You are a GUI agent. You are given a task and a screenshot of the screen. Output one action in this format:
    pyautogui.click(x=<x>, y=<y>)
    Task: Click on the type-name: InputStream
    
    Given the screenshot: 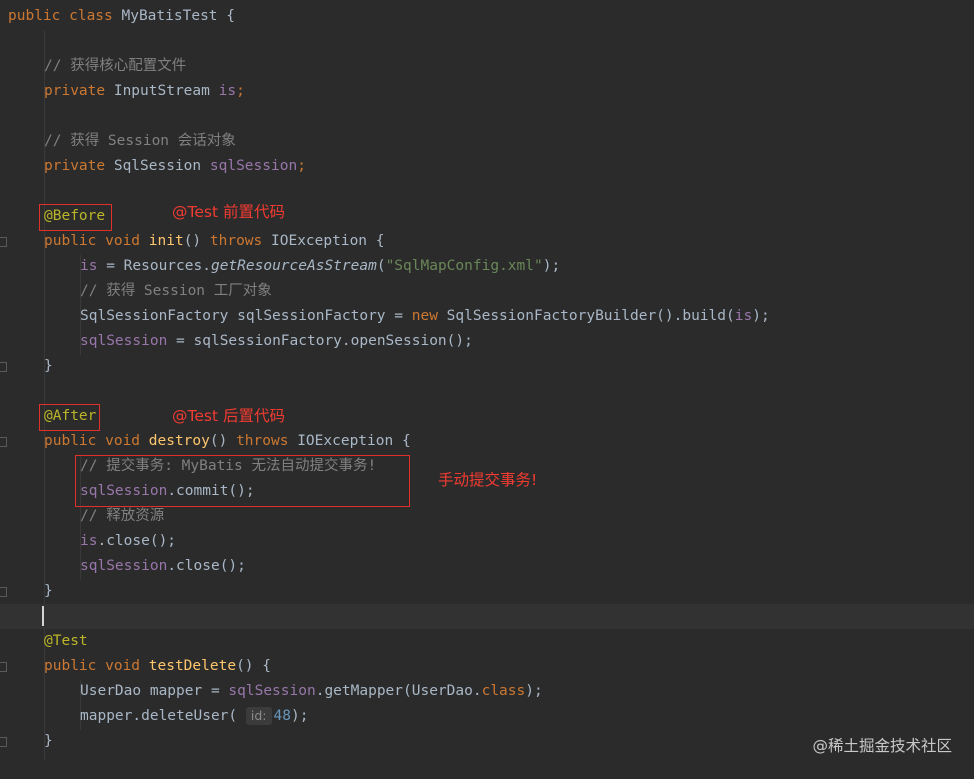 What is the action you would take?
    pyautogui.click(x=162, y=91)
    